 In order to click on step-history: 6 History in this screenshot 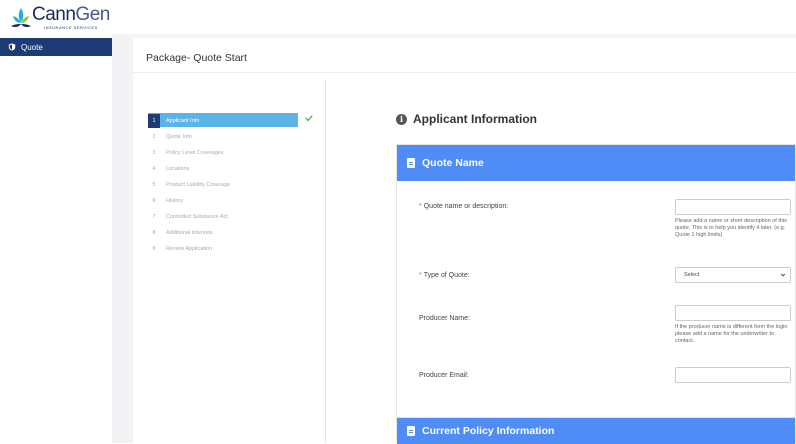, I will do `click(234, 201)`.